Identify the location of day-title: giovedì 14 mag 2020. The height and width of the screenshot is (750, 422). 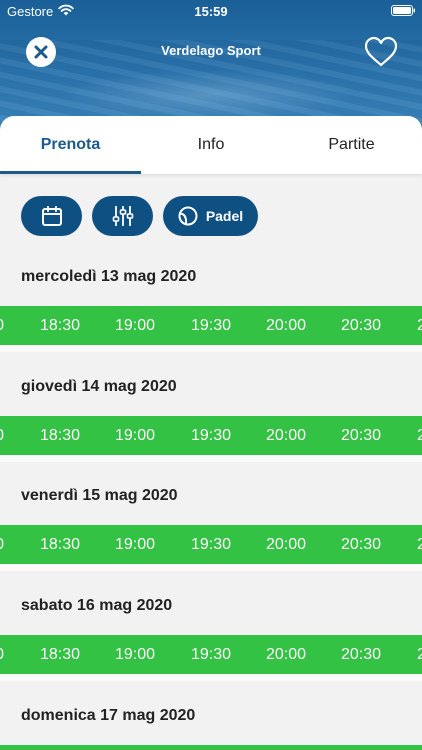
(99, 386).